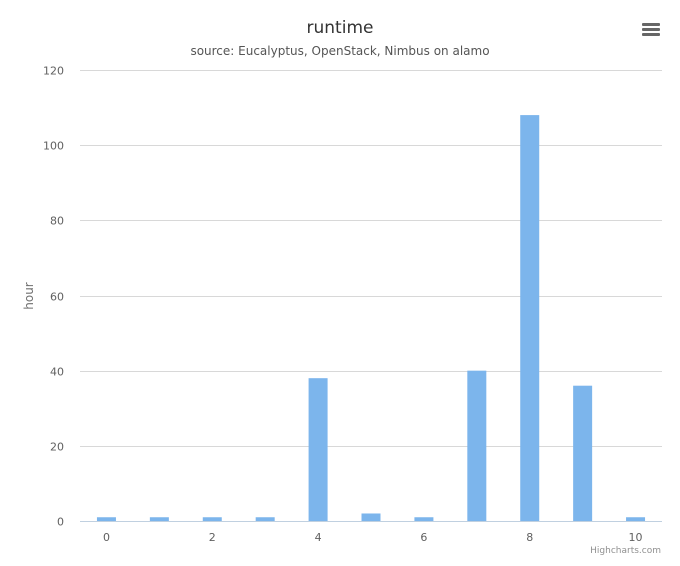 The height and width of the screenshot is (566, 680). Describe the element at coordinates (53, 71) in the screenshot. I see `y-tick-label: 120` at that location.